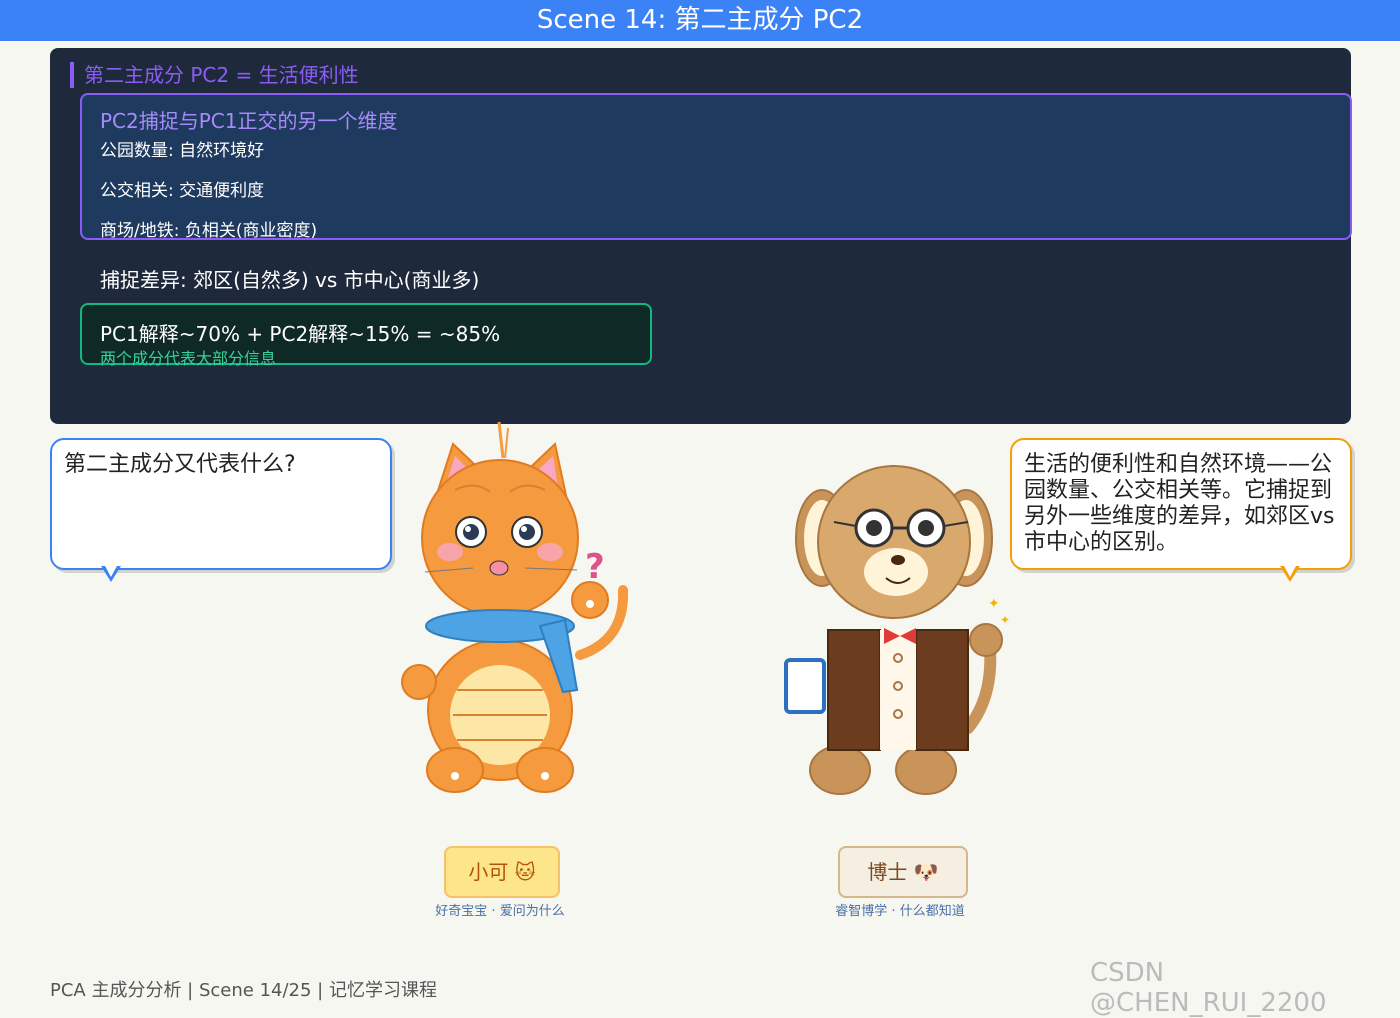 Image resolution: width=1400 pixels, height=1018 pixels. I want to click on footer-text: PCA 主成分分析 | Scene 14/25 | 记忆学习课程, so click(243, 990).